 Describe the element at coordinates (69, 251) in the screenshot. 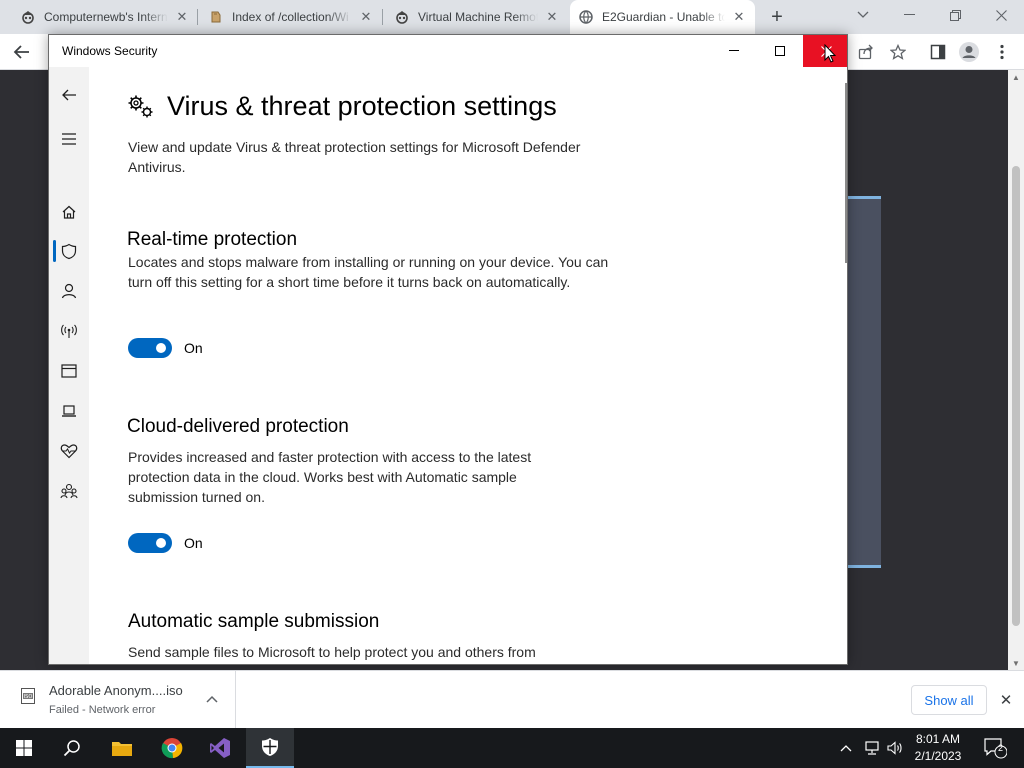

I see `shield-icon` at that location.